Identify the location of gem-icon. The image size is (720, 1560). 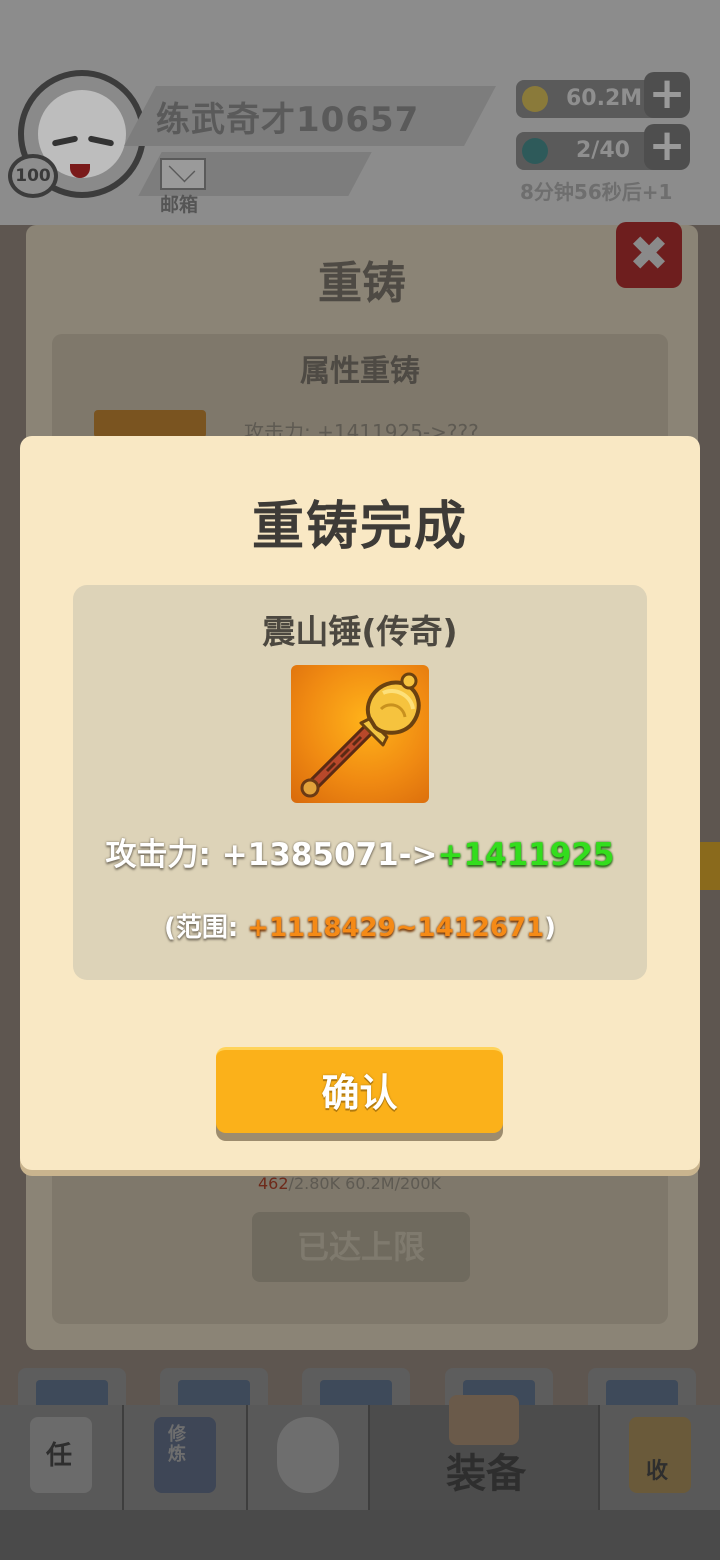
(535, 151).